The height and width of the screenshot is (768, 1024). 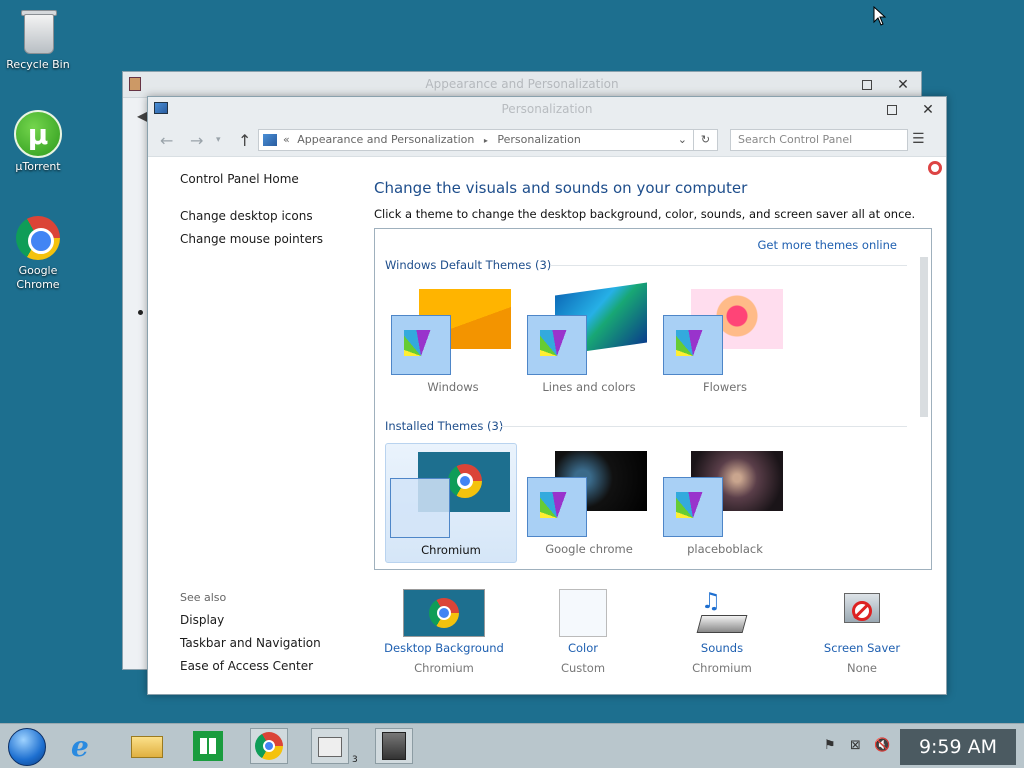 I want to click on screen-saver-setting: Screen Saver None, so click(x=862, y=632).